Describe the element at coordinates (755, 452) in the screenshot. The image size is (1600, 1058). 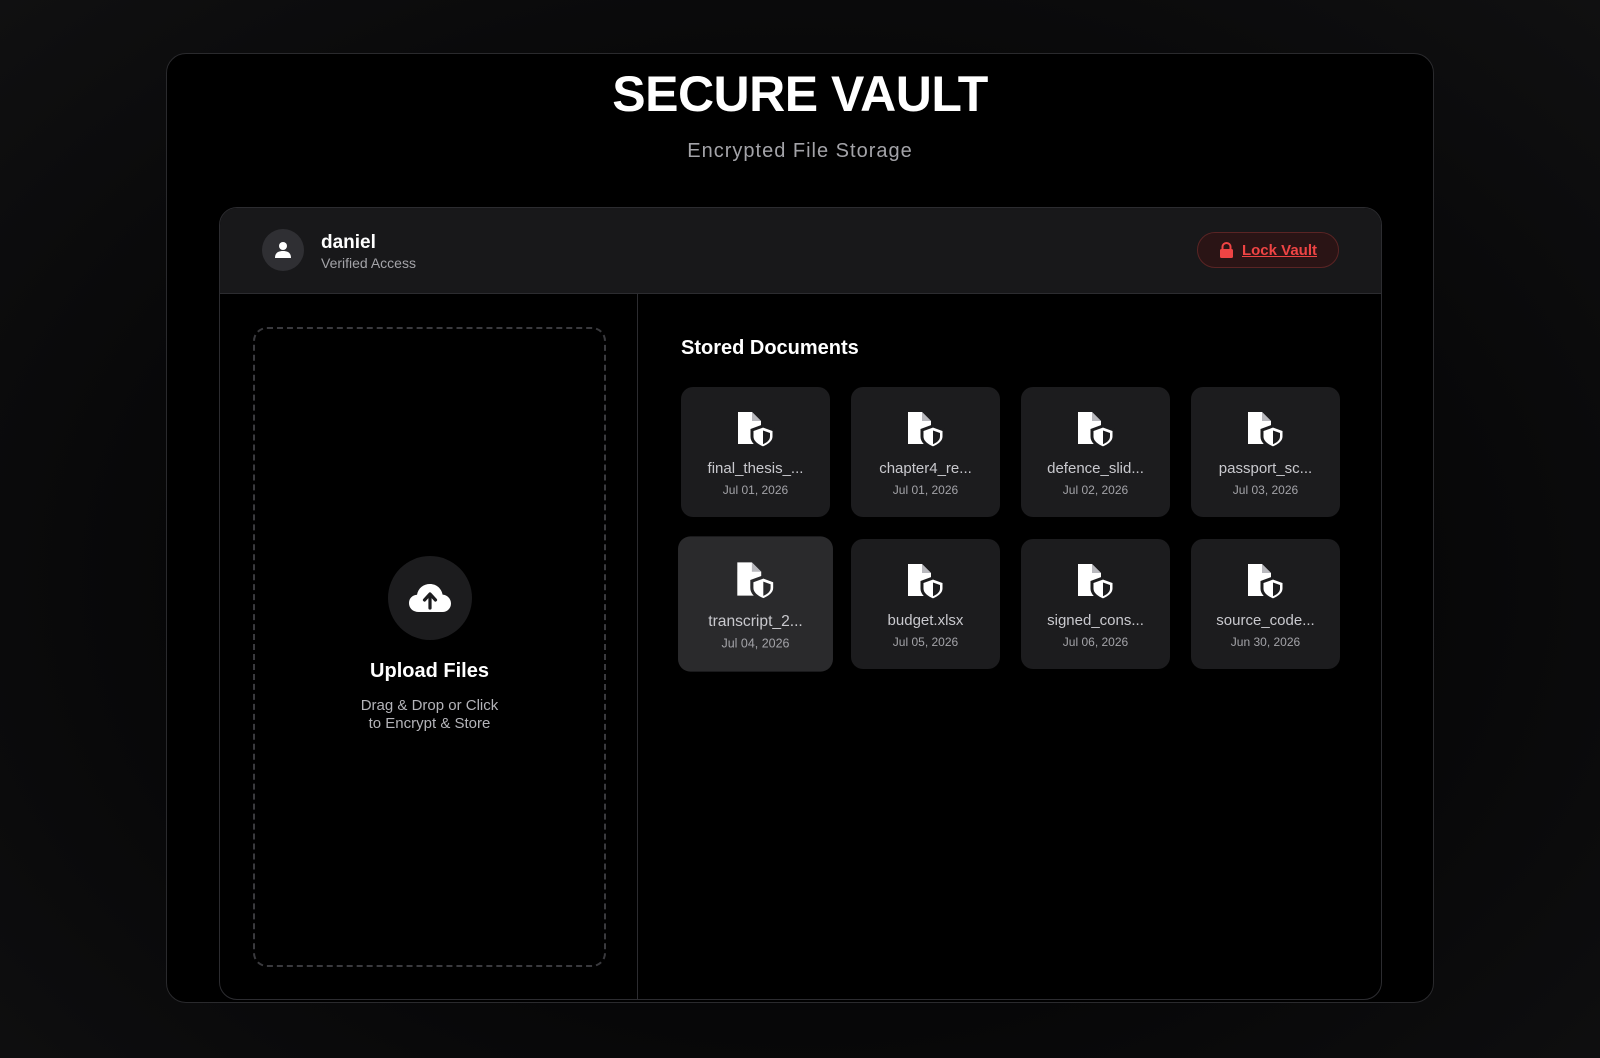
I see `document-card: final_thesis_... Jul 01, 2026` at that location.